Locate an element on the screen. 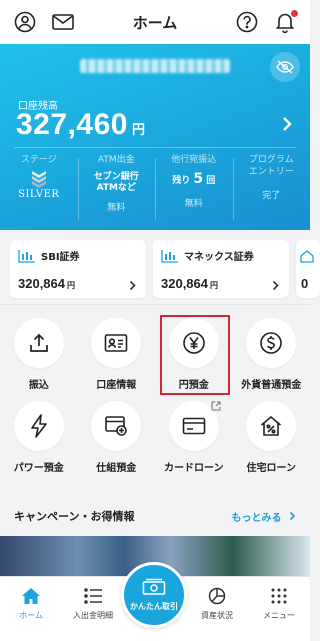 The image size is (320, 641). top-bar: ホーム is located at coordinates (155, 22).